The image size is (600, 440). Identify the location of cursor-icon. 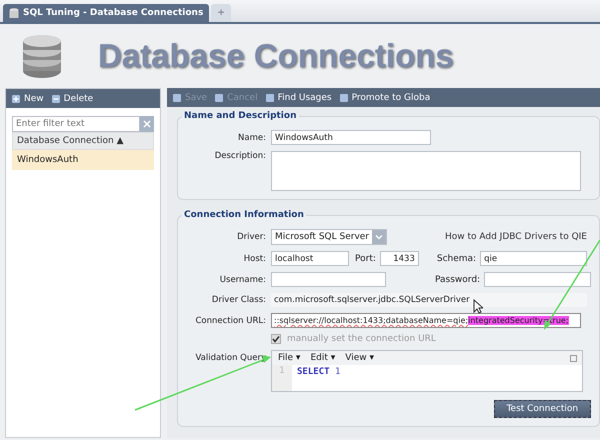
(478, 306).